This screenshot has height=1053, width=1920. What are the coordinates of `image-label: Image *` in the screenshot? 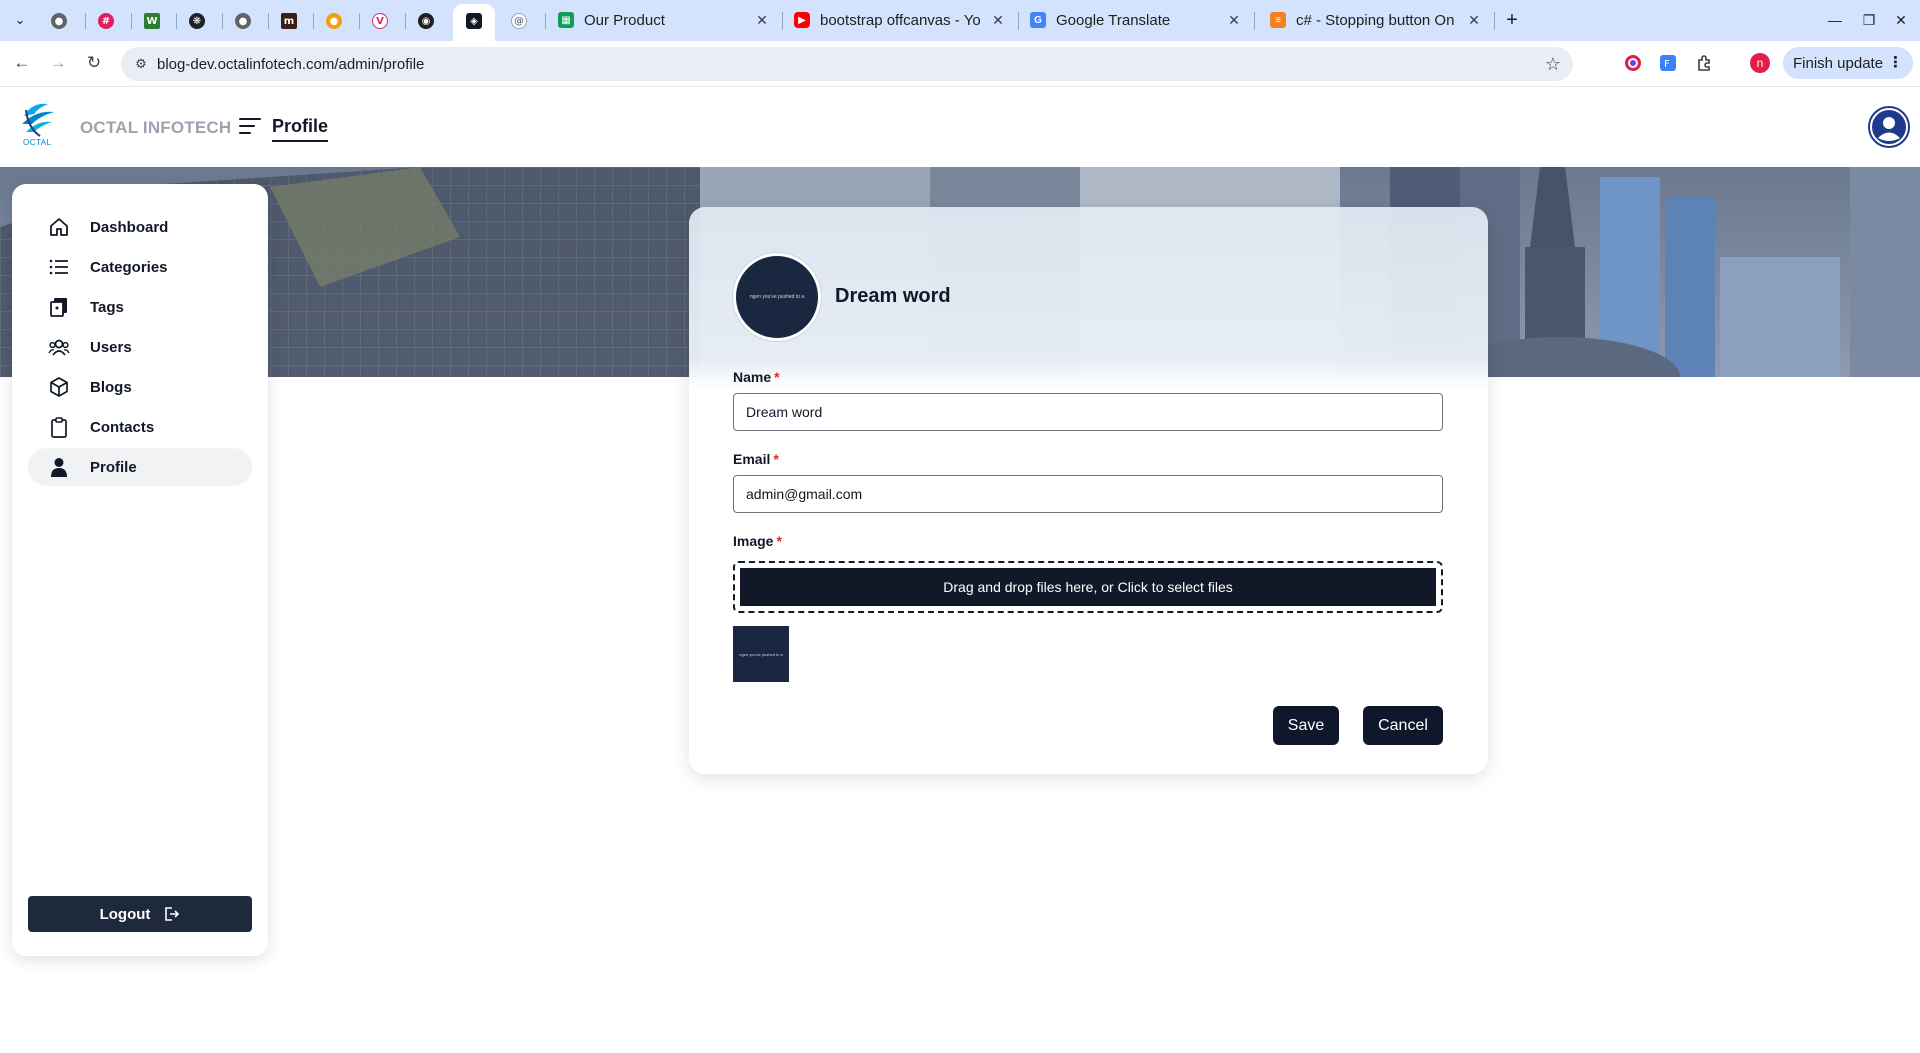 It's located at (757, 541).